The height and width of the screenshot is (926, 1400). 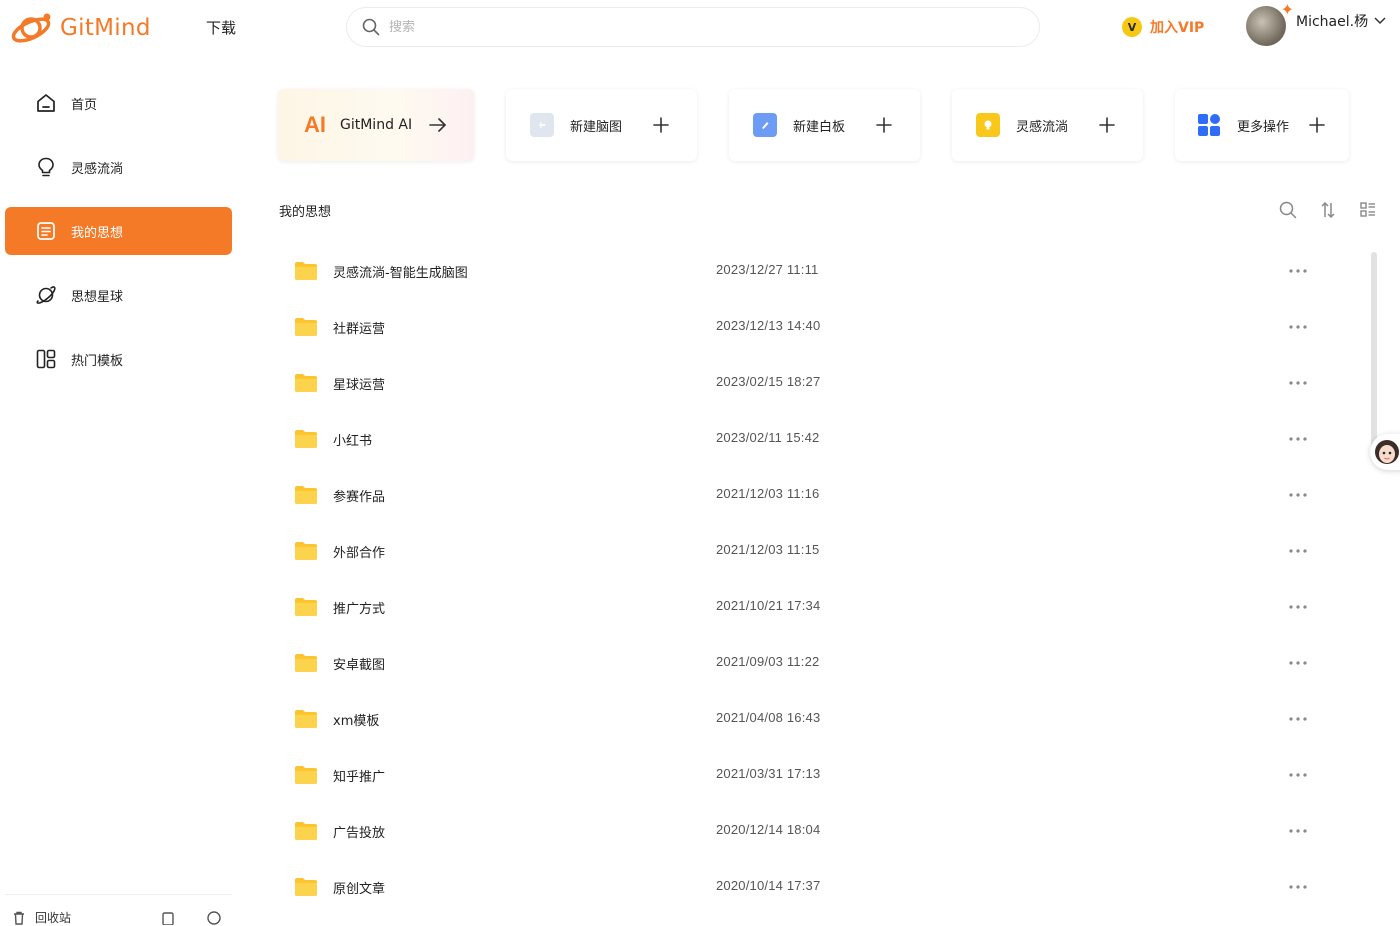 What do you see at coordinates (1270, 23) in the screenshot?
I see `avatar: ✦` at bounding box center [1270, 23].